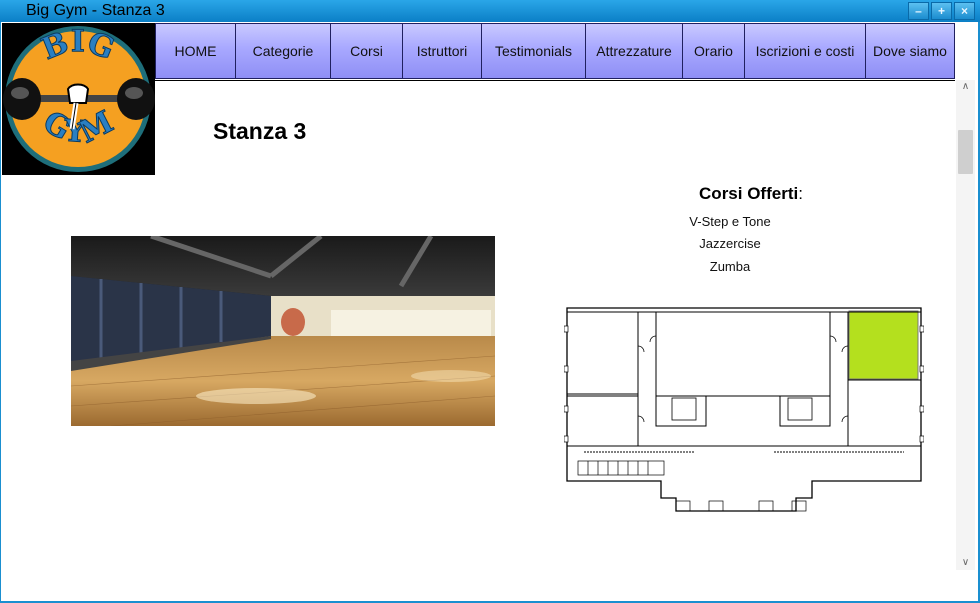 This screenshot has height=603, width=980. What do you see at coordinates (283, 330) in the screenshot?
I see `room-photo` at bounding box center [283, 330].